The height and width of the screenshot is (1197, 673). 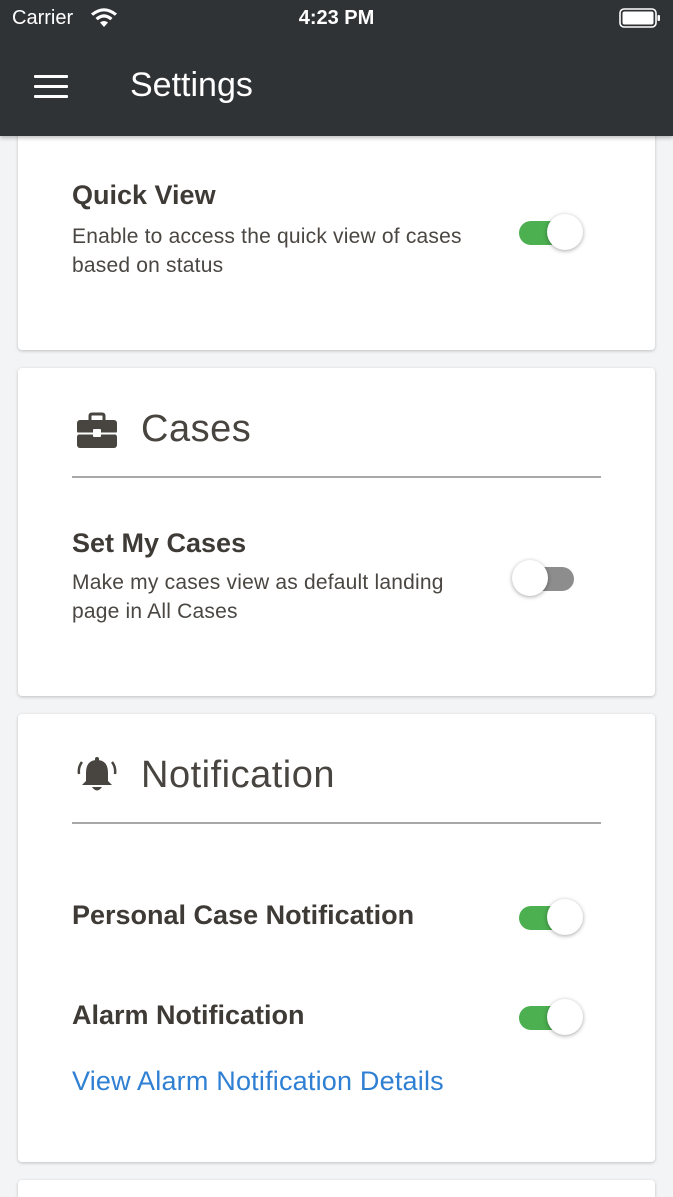 What do you see at coordinates (336, 823) in the screenshot?
I see `notification-divider` at bounding box center [336, 823].